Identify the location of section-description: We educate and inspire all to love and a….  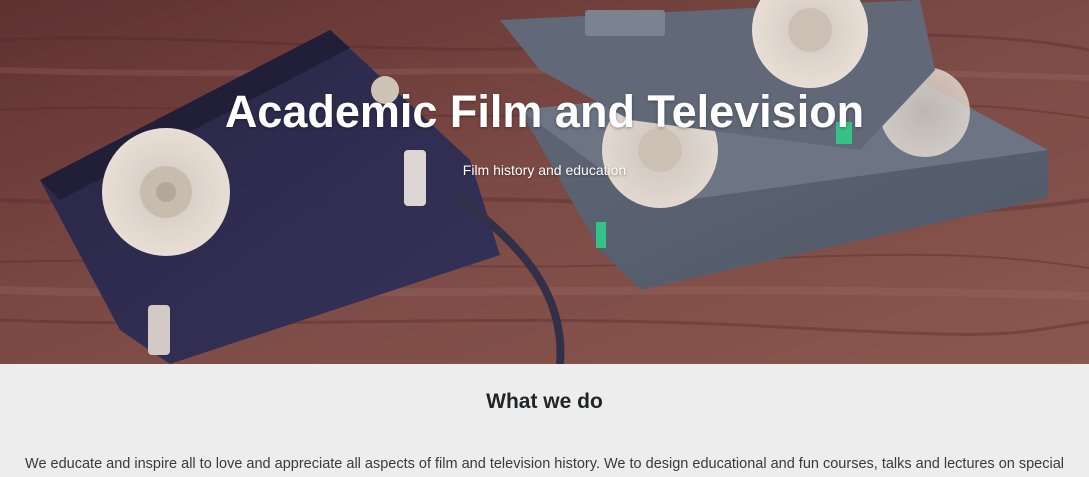
(544, 464).